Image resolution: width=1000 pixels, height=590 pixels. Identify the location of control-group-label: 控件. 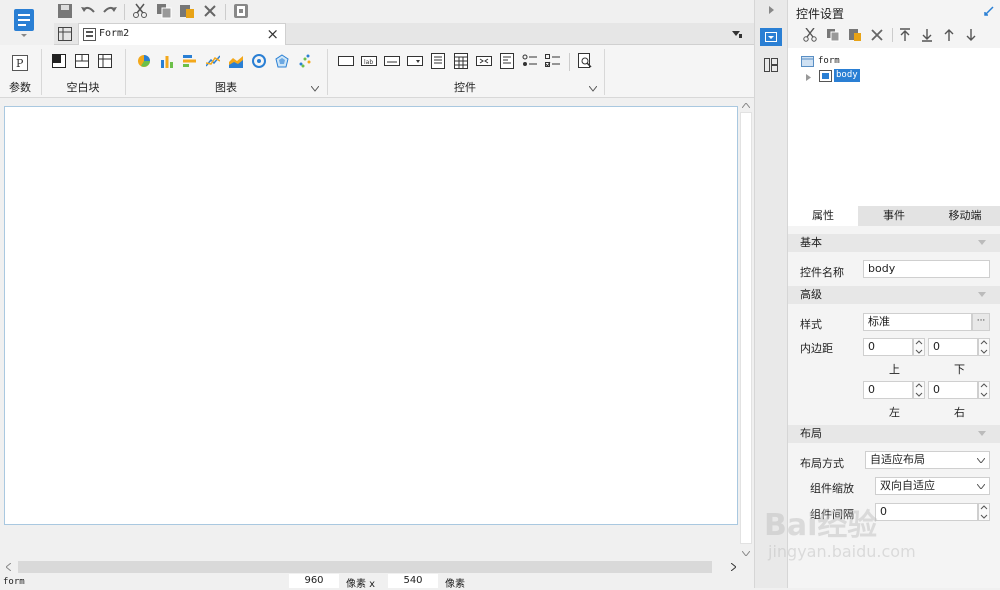
(465, 87).